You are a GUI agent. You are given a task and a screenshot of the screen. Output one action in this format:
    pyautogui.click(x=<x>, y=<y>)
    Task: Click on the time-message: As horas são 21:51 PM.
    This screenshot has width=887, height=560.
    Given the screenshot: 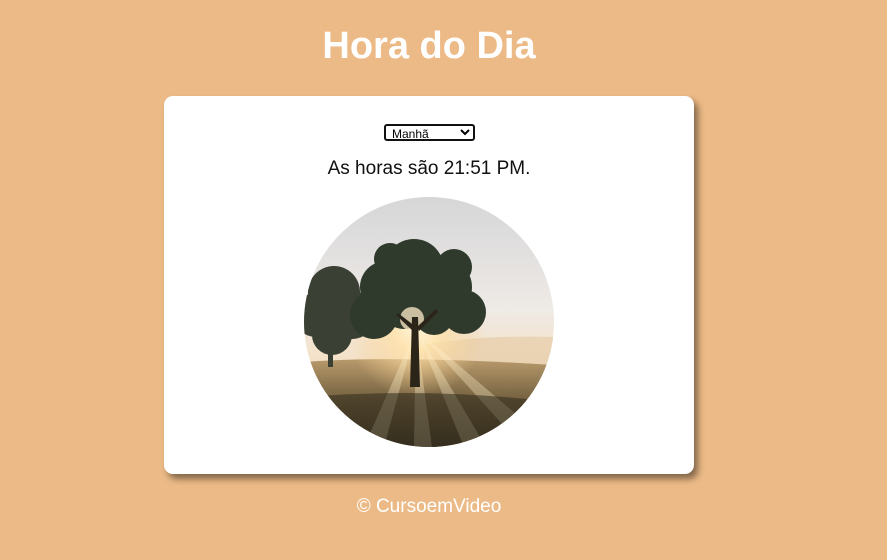 What is the action you would take?
    pyautogui.click(x=429, y=168)
    